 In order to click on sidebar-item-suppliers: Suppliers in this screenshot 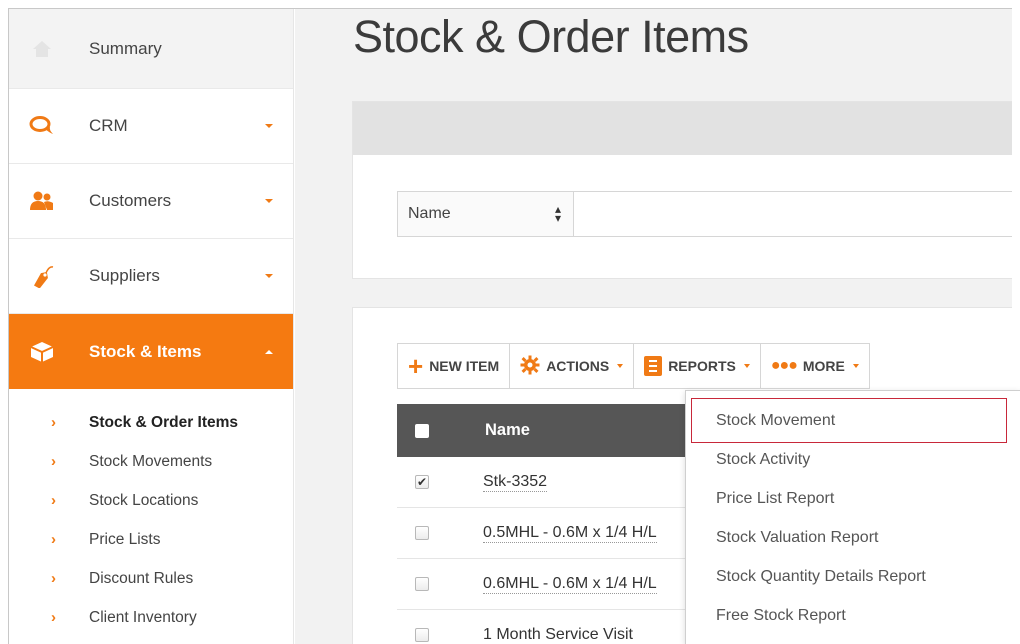, I will do `click(151, 276)`.